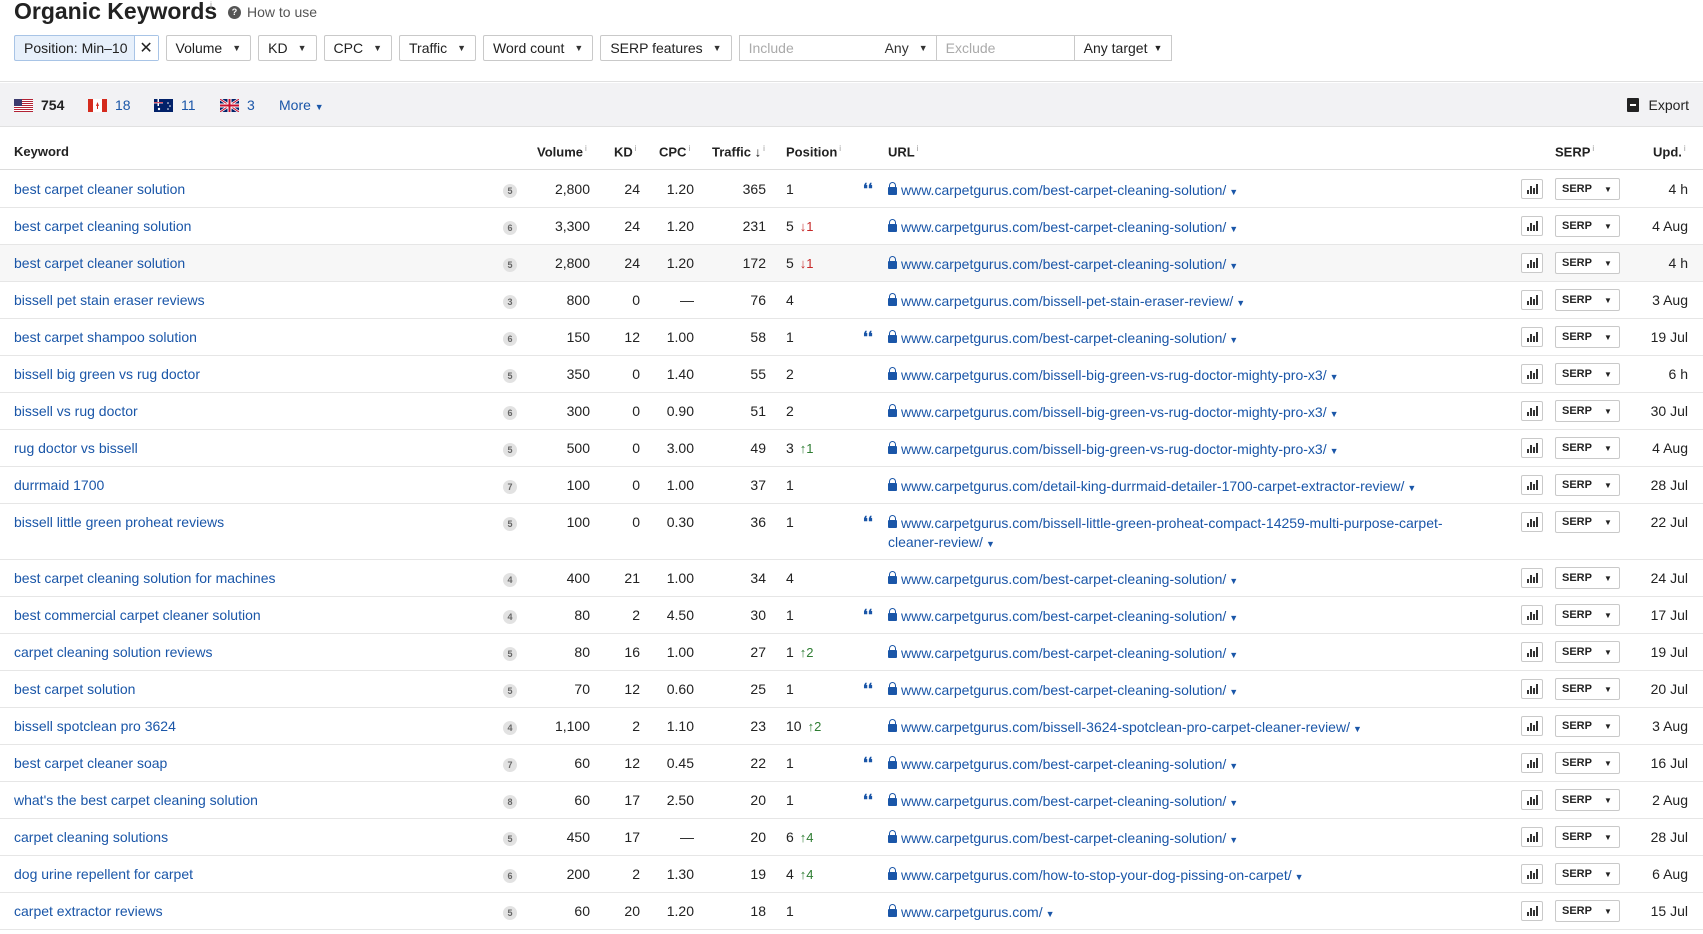 This screenshot has height=934, width=1703. Describe the element at coordinates (74, 689) in the screenshot. I see `keyword-link: best carpet solution` at that location.